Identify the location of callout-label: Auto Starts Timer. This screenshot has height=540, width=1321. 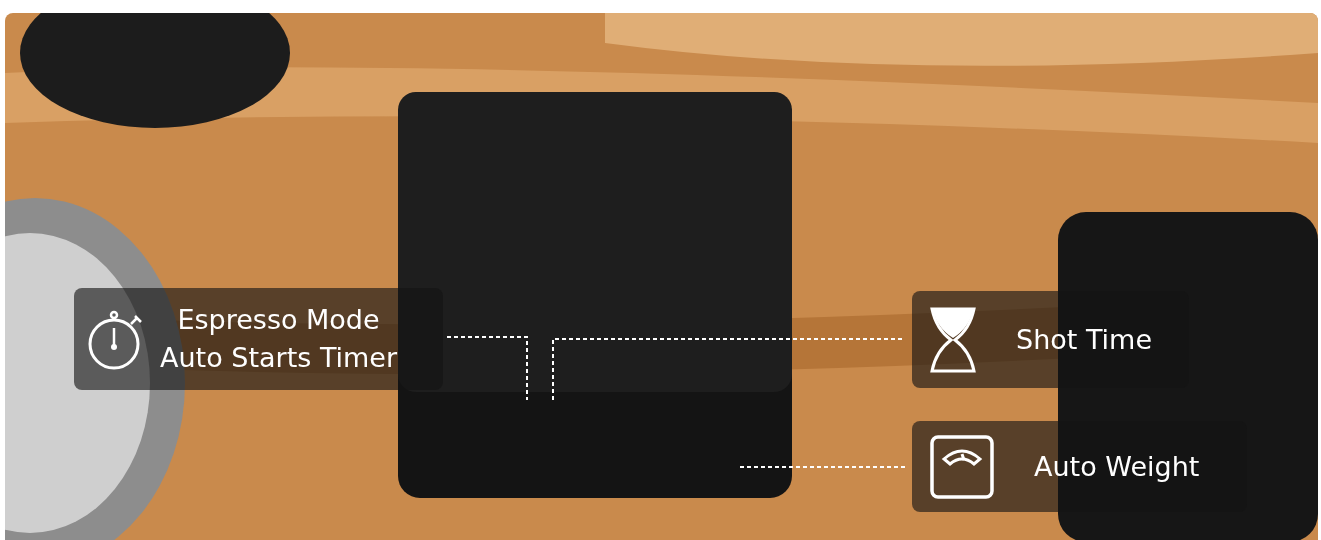
(279, 358).